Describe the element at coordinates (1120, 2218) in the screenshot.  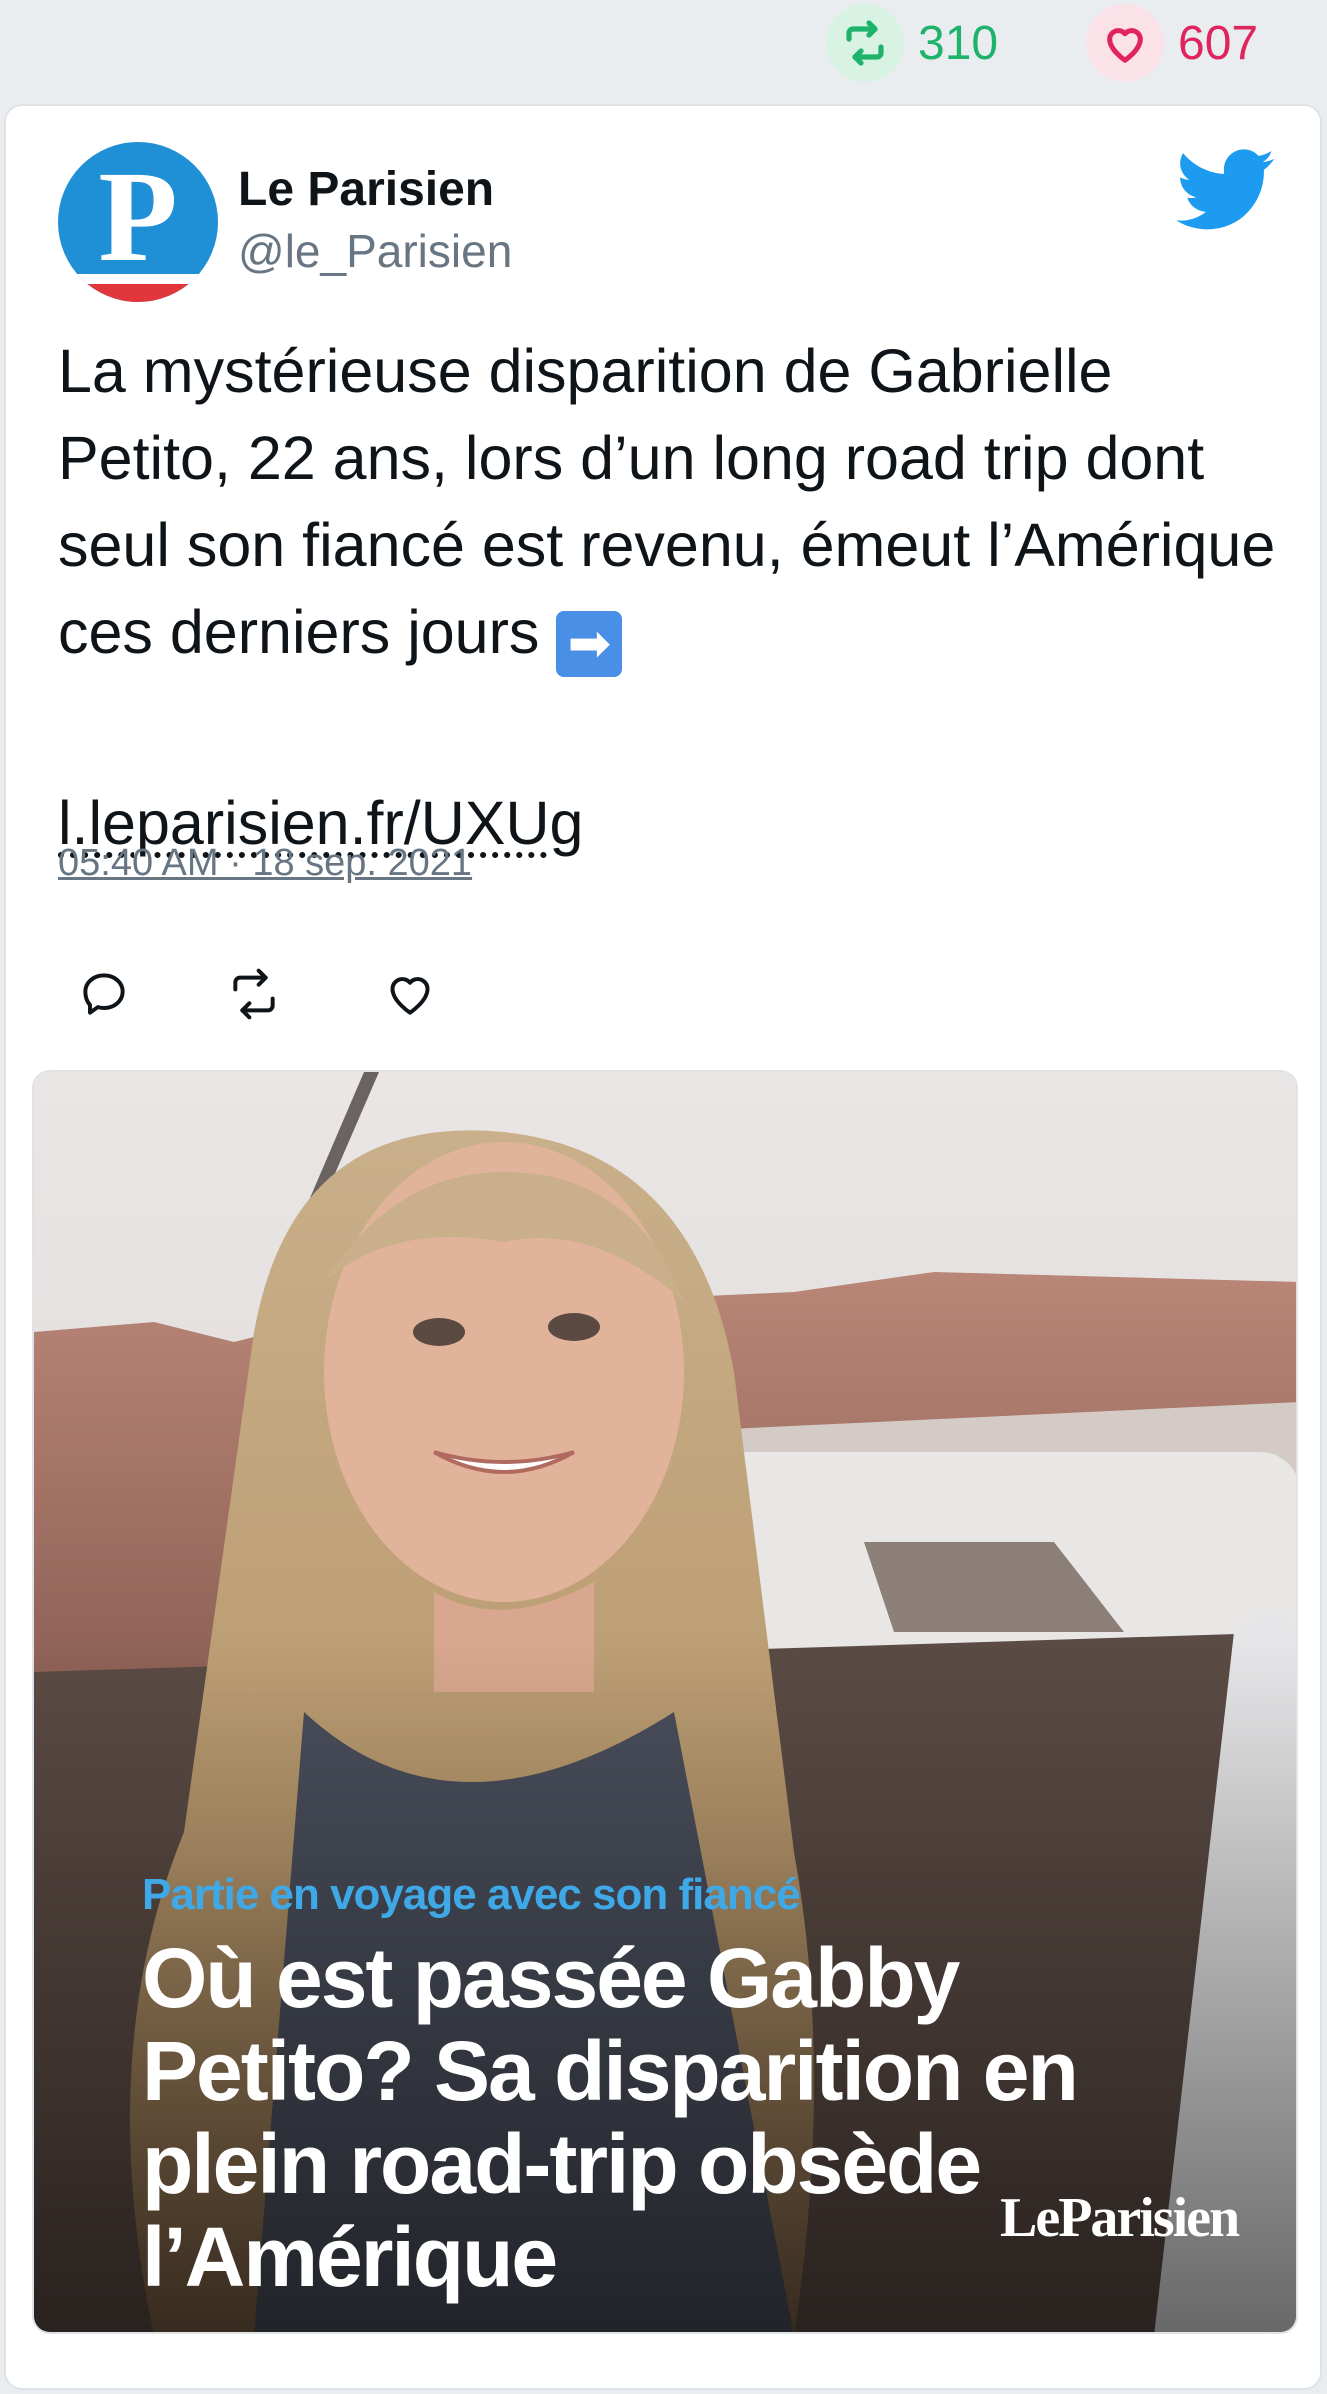
I see `media-logo: LeParisien` at that location.